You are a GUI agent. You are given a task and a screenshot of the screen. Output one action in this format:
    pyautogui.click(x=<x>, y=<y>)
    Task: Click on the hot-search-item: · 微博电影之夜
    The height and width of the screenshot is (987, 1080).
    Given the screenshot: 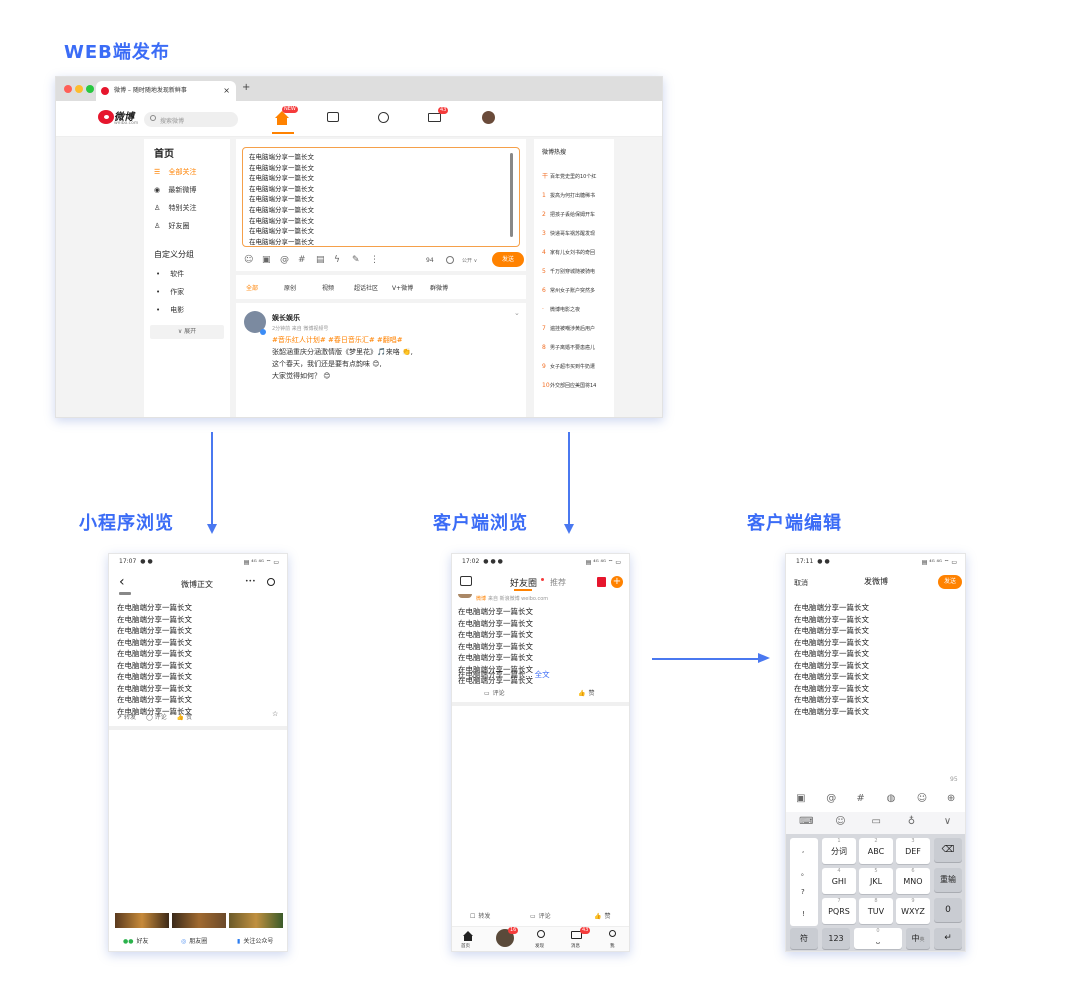 What is the action you would take?
    pyautogui.click(x=561, y=305)
    